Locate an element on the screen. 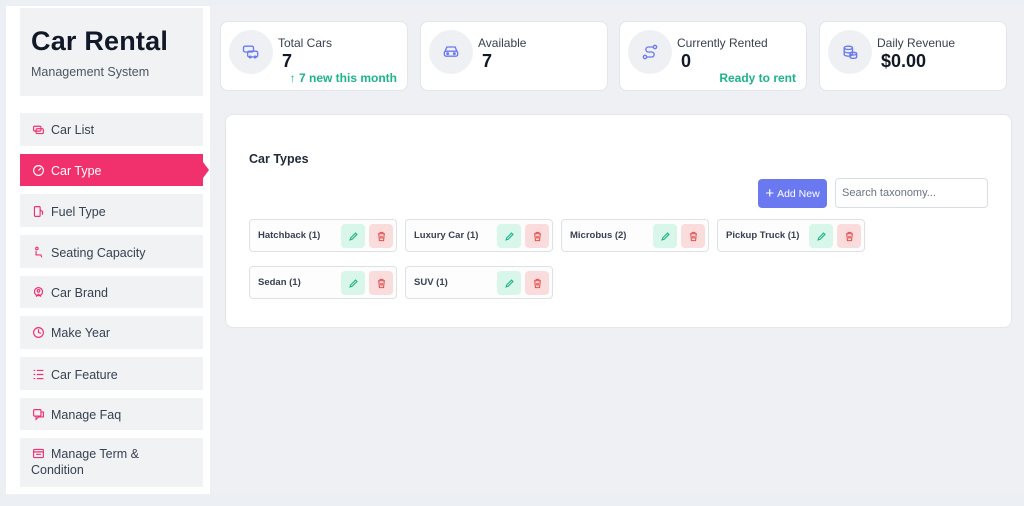 The height and width of the screenshot is (506, 1024). car-front-icon is located at coordinates (451, 52).